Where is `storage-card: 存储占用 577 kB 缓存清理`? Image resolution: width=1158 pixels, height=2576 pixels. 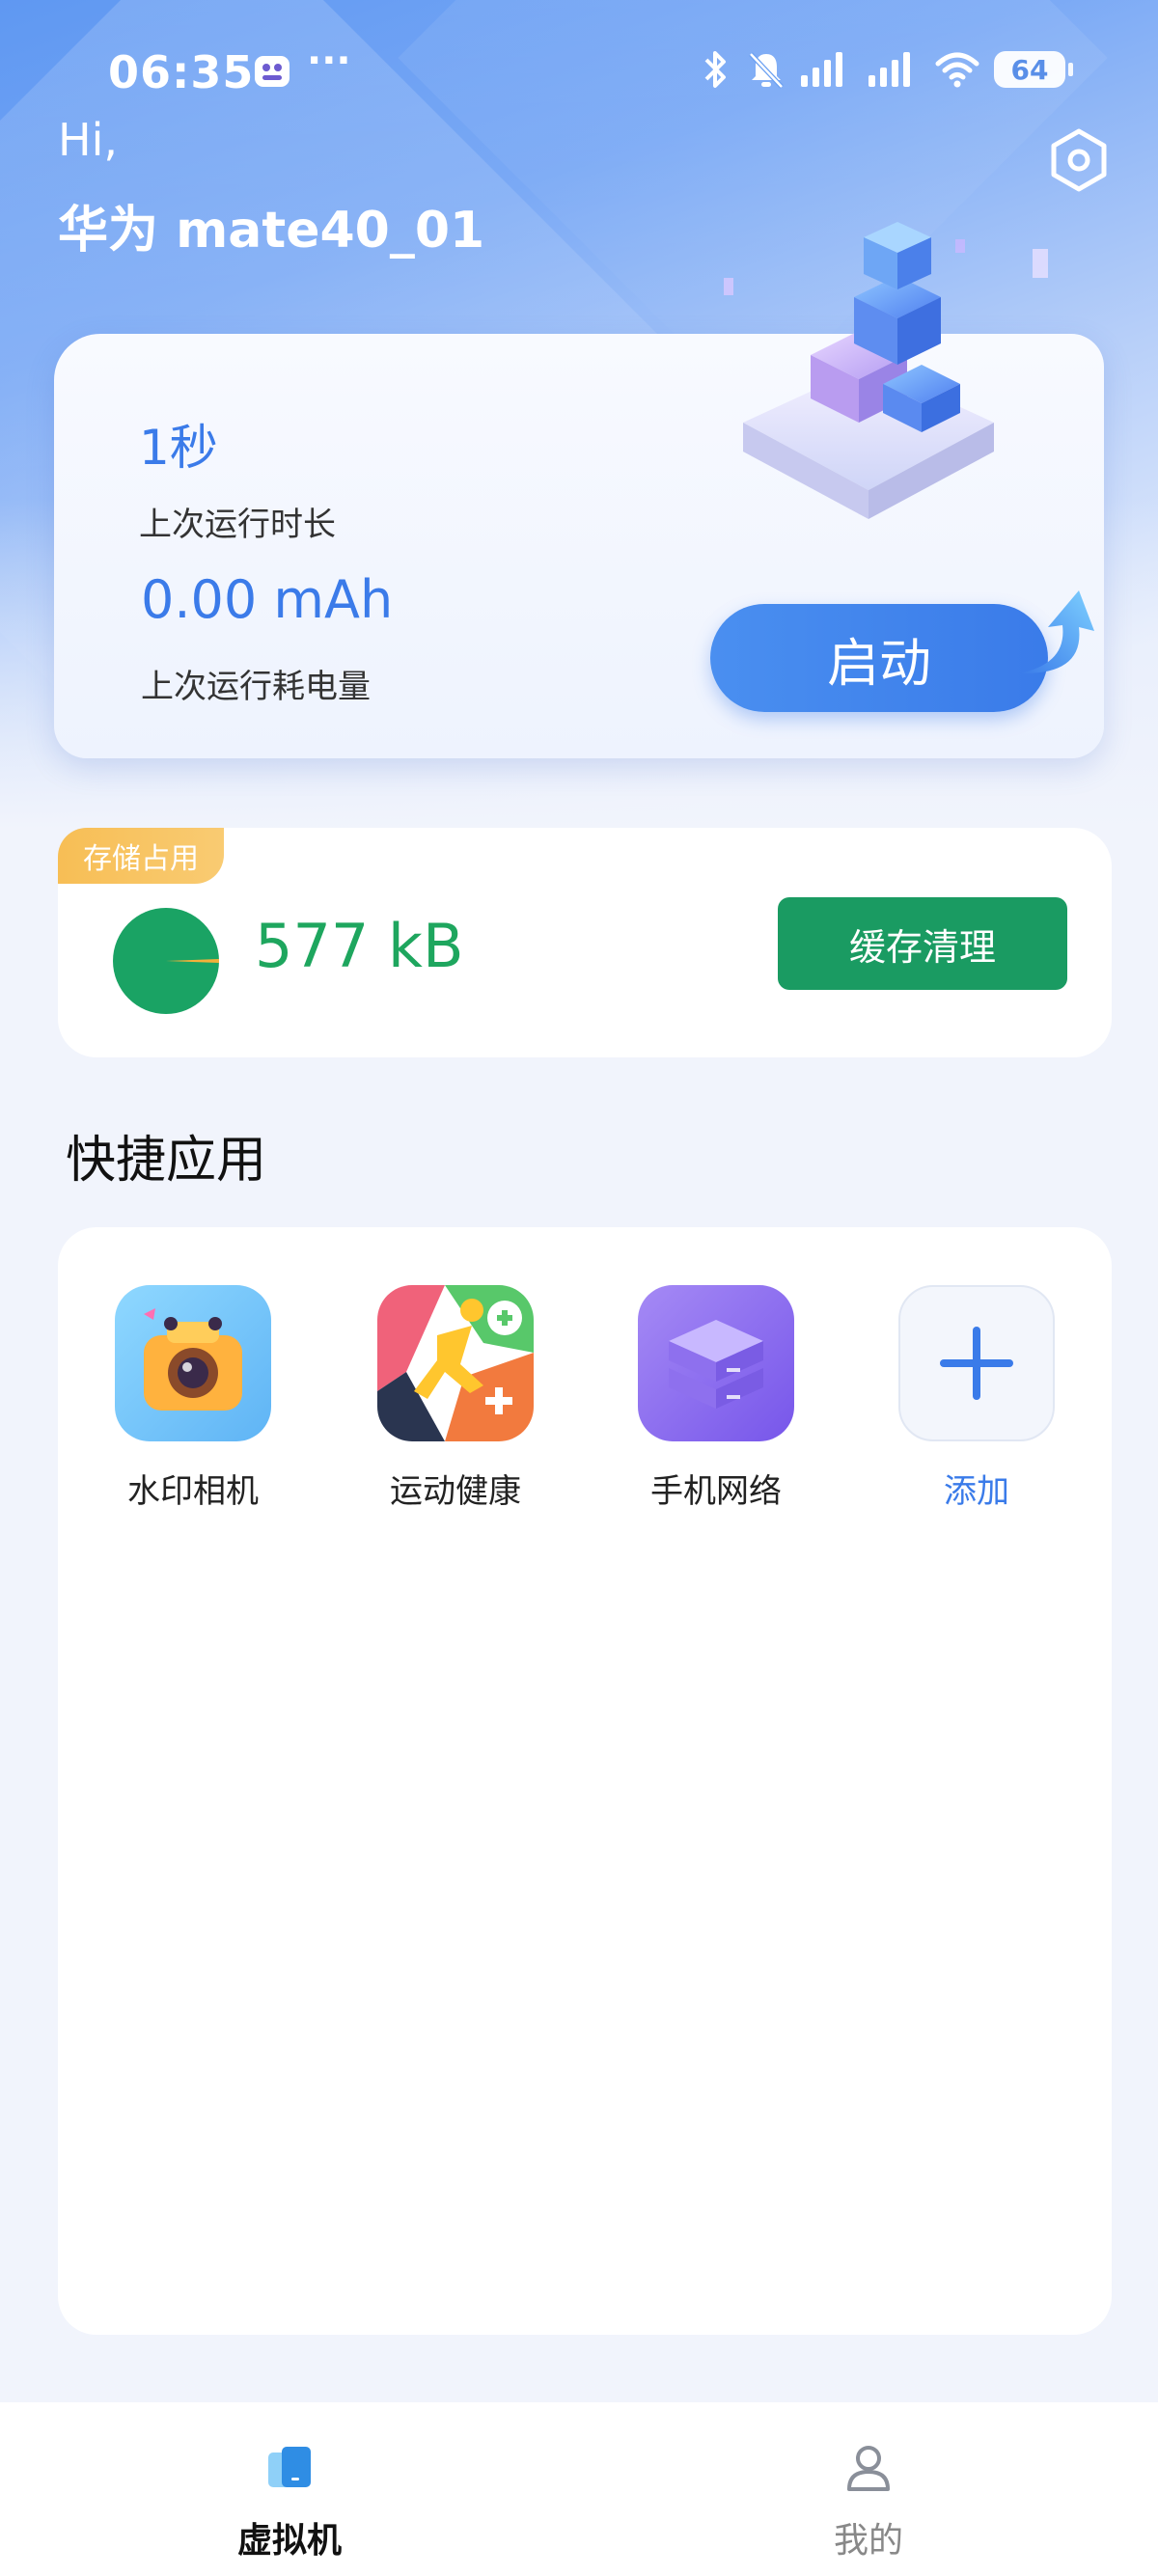
storage-card: 存储占用 577 kB 缓存清理 is located at coordinates (585, 943).